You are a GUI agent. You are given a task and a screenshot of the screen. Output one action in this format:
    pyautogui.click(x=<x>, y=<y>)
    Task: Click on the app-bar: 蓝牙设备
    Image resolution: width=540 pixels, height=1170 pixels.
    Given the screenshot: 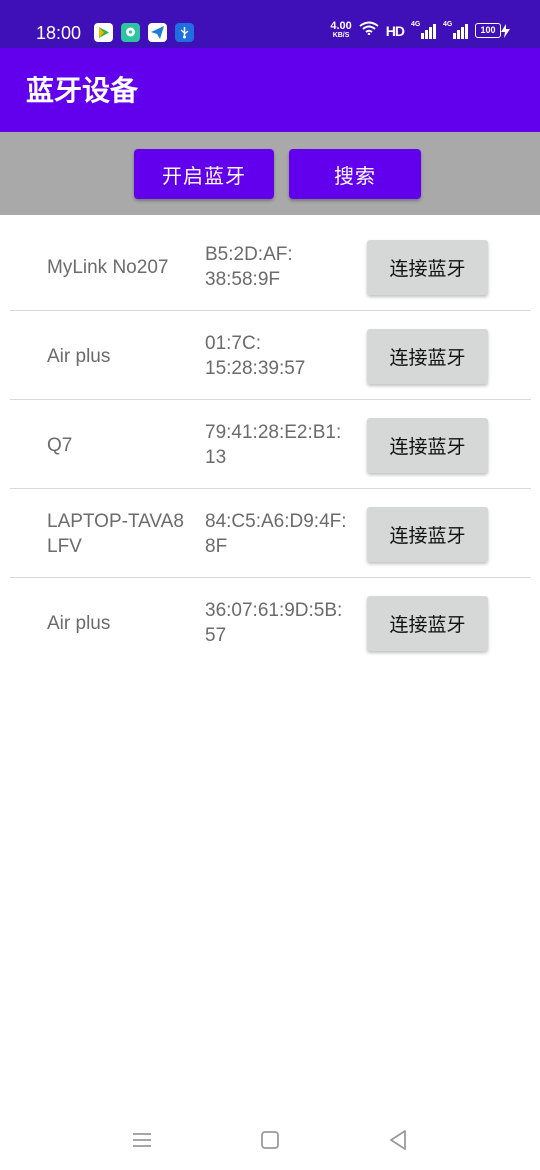 What is the action you would take?
    pyautogui.click(x=270, y=90)
    